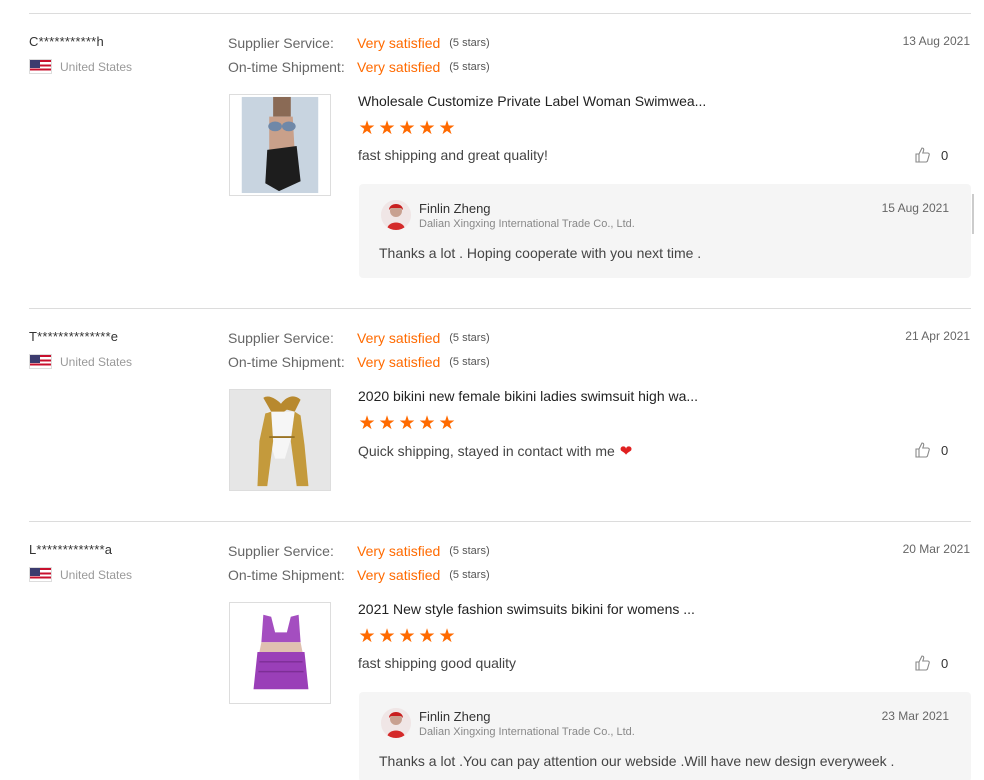 The width and height of the screenshot is (984, 780). I want to click on reply-date: 23 Mar 2021, so click(915, 716).